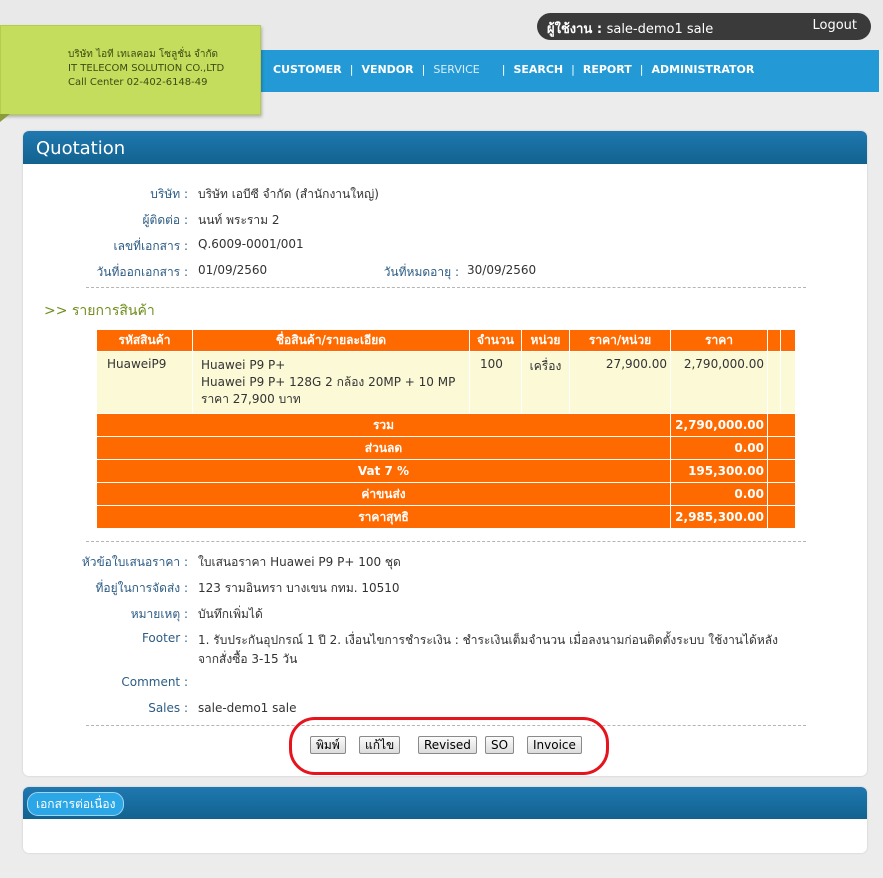 This screenshot has height=878, width=883. I want to click on cell-code: HuaweiP9, so click(144, 382).